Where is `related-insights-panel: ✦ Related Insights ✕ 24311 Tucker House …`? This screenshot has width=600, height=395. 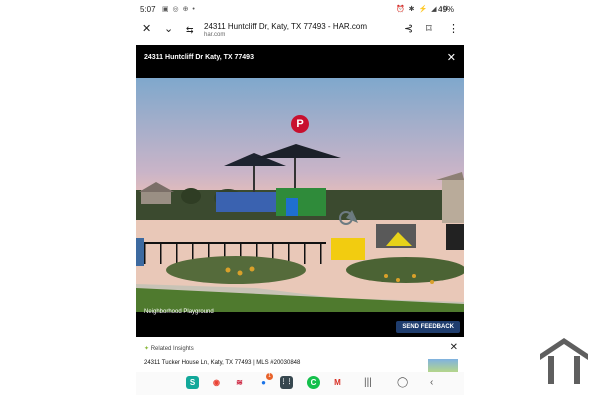 related-insights-panel: ✦ Related Insights ✕ 24311 Tucker House … is located at coordinates (300, 356).